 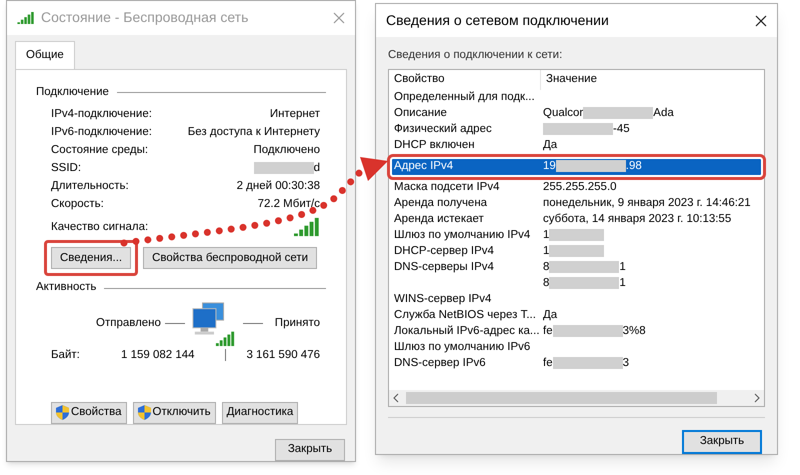 What do you see at coordinates (174, 413) in the screenshot?
I see `action-button: Отключить` at bounding box center [174, 413].